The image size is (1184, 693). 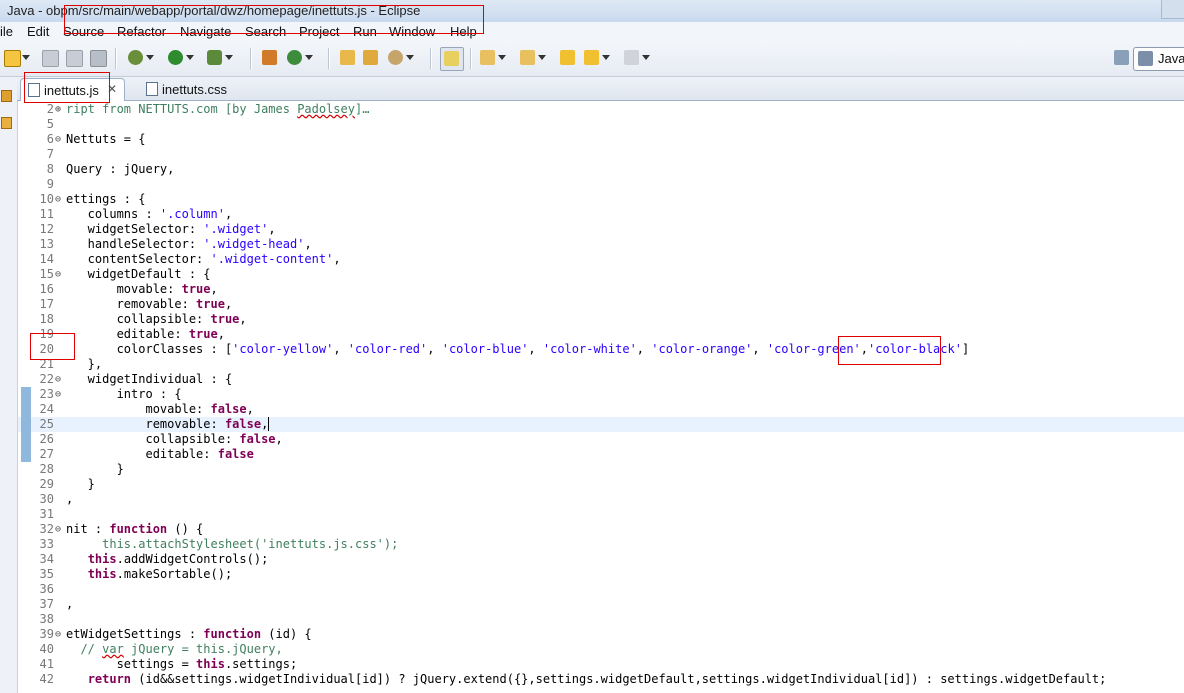 I want to click on line-number: 40, so click(x=46, y=649).